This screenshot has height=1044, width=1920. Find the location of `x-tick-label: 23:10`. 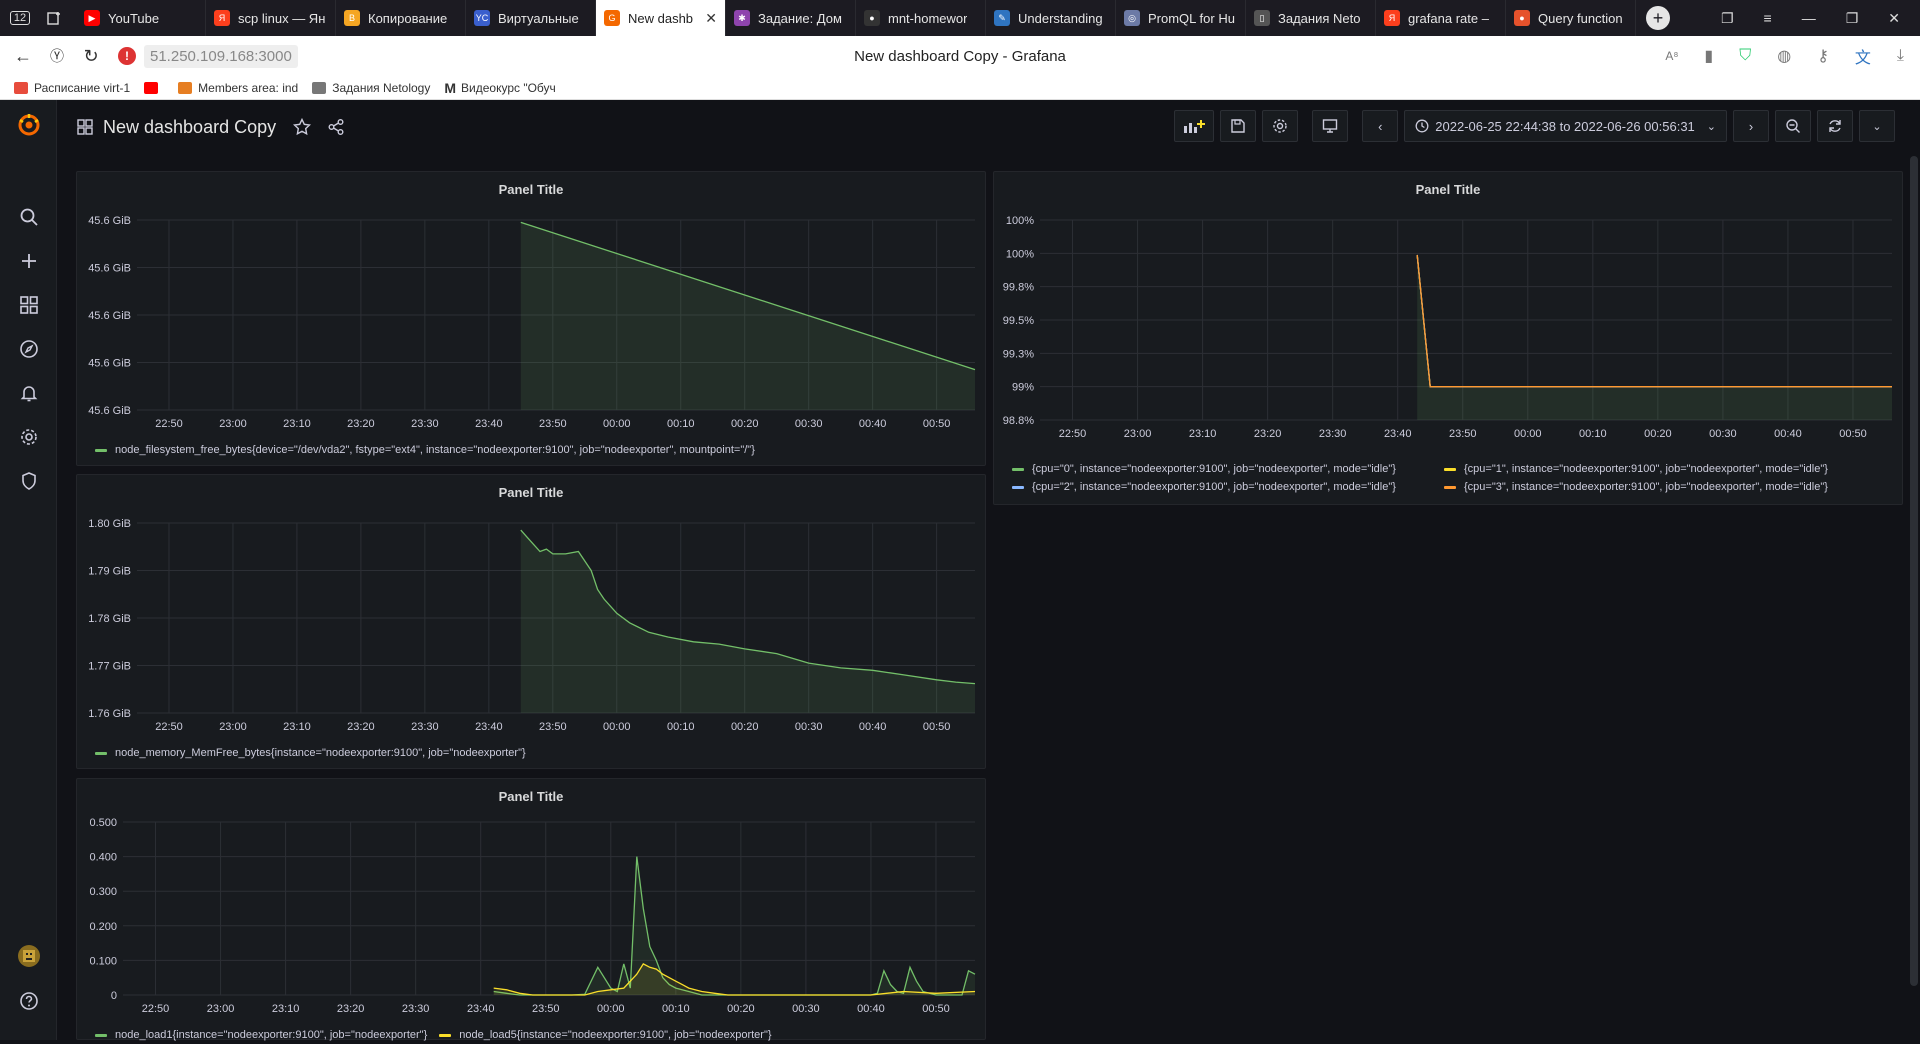

x-tick-label: 23:10 is located at coordinates (297, 727).